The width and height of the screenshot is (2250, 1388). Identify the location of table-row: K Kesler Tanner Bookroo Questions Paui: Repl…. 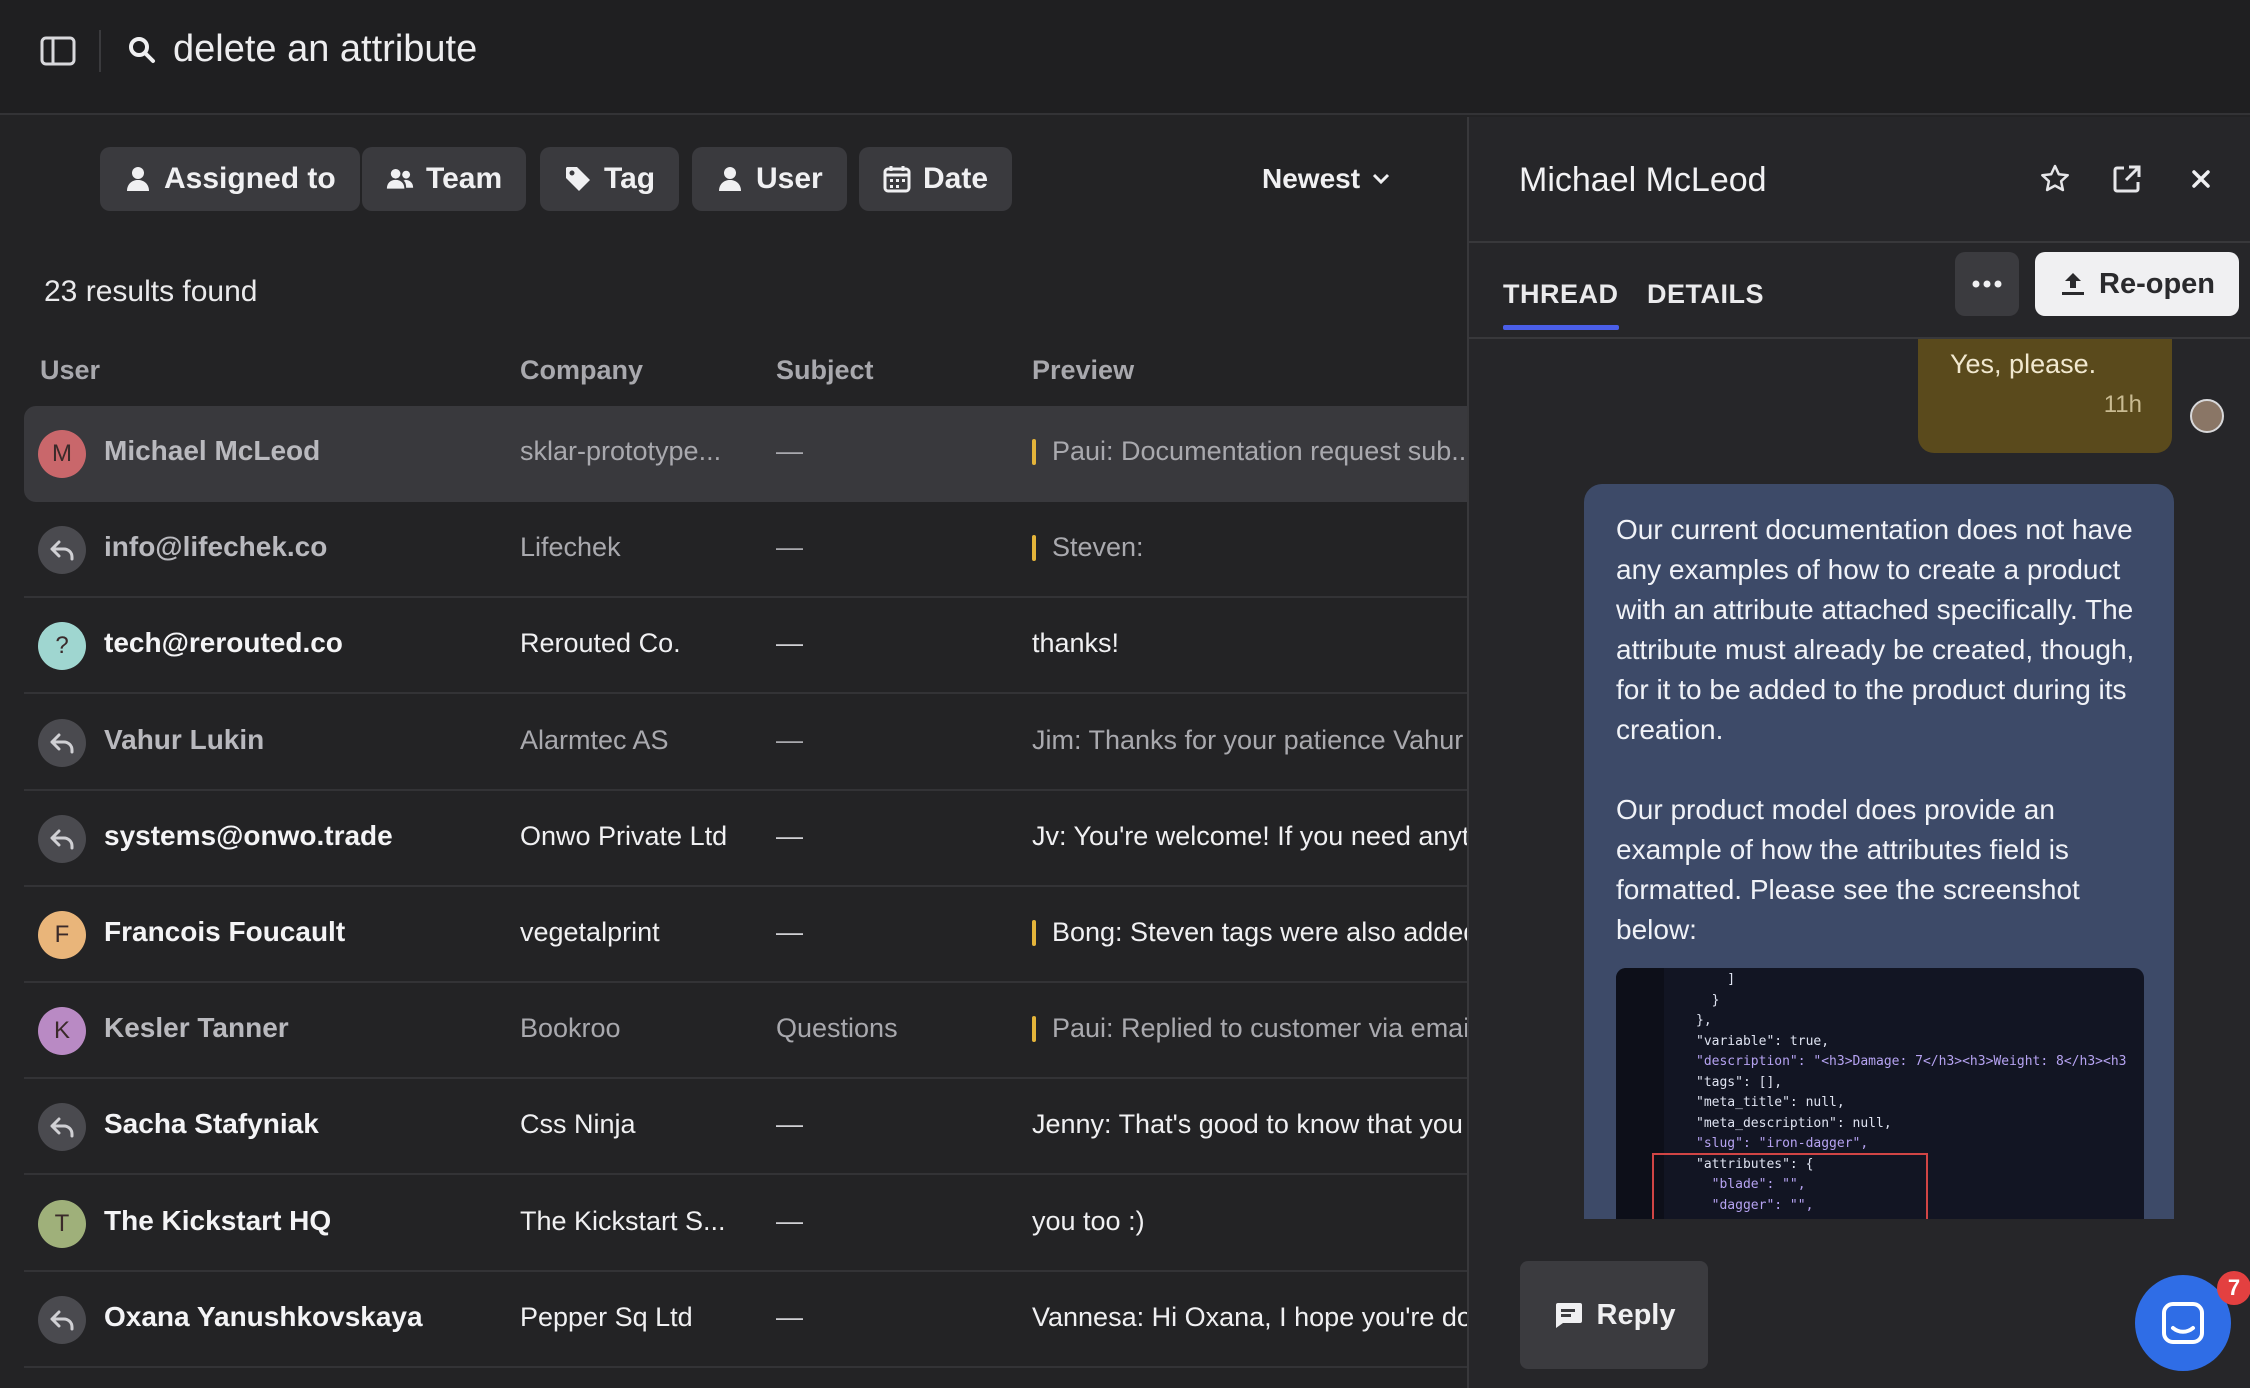
(745, 1031).